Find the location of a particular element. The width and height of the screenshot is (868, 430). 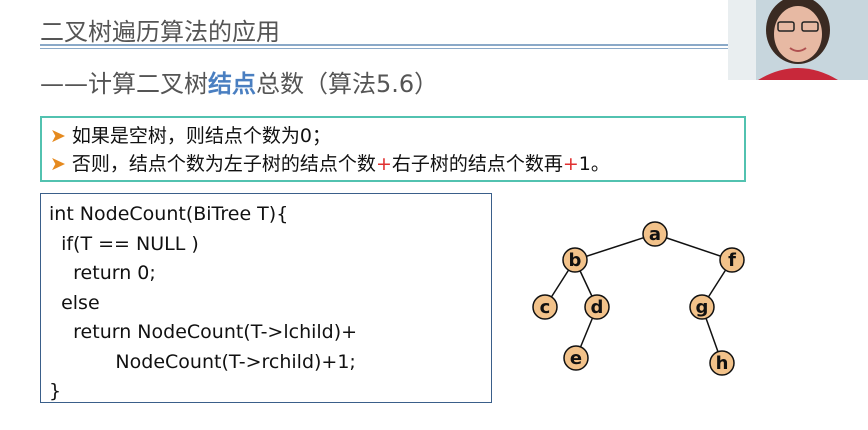

node-c: c is located at coordinates (545, 307).